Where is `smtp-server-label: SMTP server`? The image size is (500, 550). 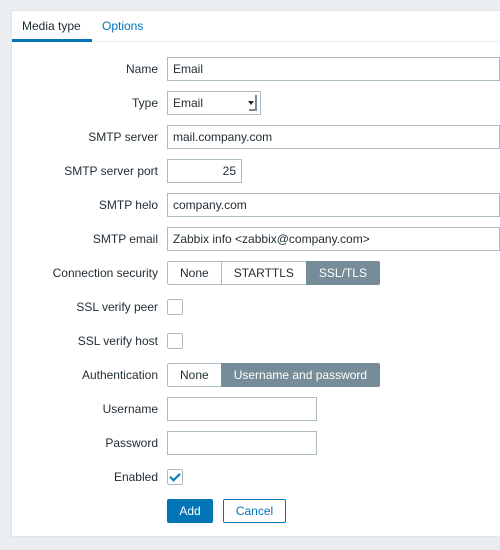 smtp-server-label: SMTP server is located at coordinates (123, 137).